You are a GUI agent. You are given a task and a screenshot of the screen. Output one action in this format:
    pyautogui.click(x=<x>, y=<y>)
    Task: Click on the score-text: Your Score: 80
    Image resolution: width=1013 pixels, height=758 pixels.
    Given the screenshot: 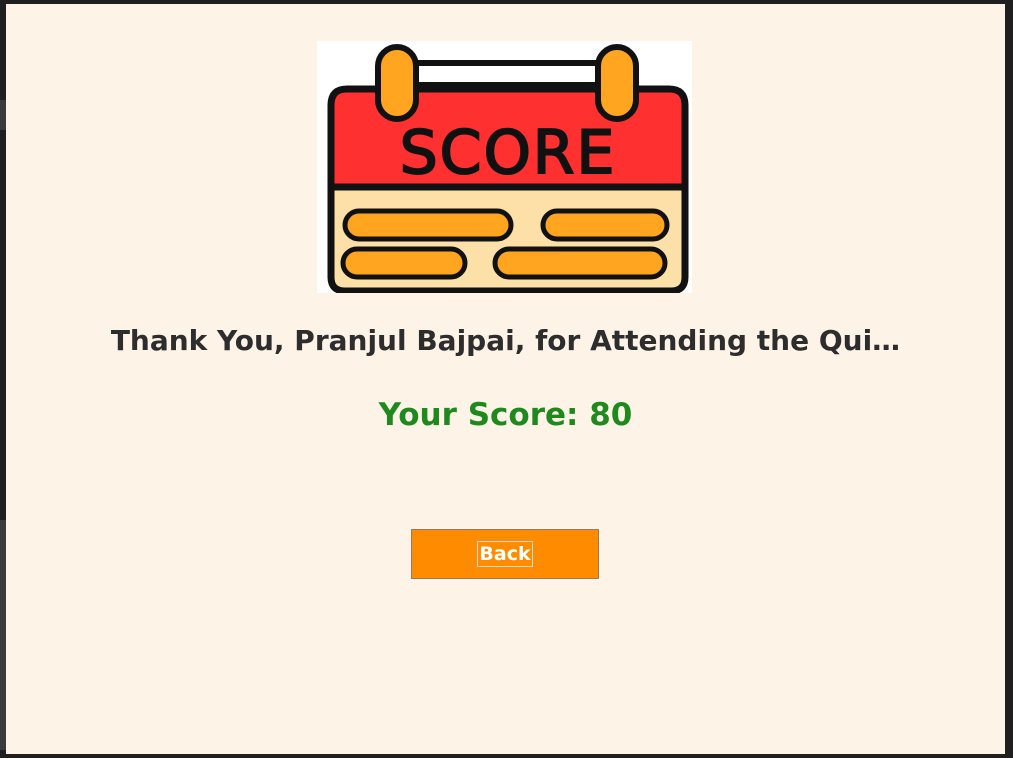 What is the action you would take?
    pyautogui.click(x=505, y=415)
    